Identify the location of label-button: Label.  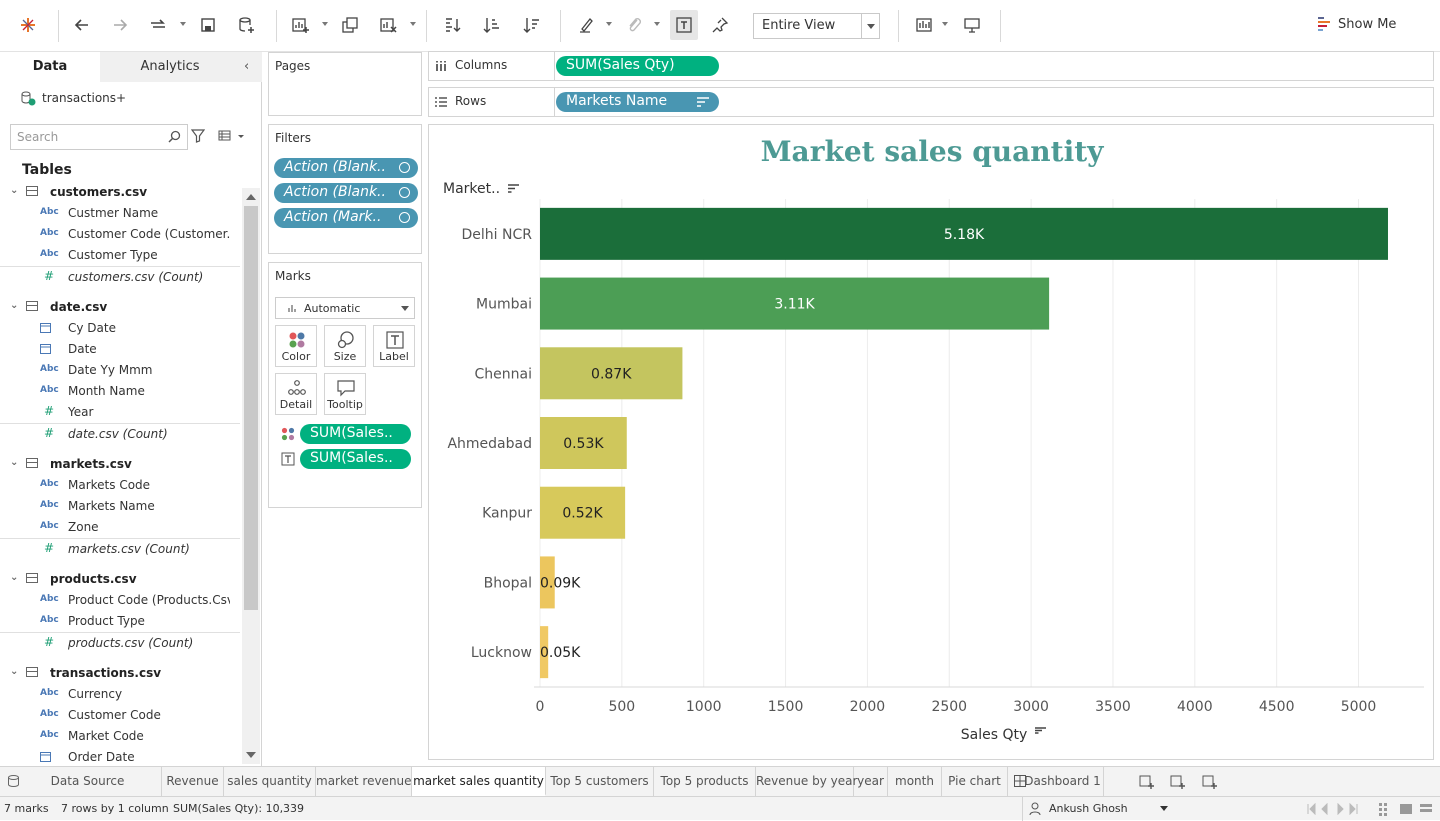
(394, 346).